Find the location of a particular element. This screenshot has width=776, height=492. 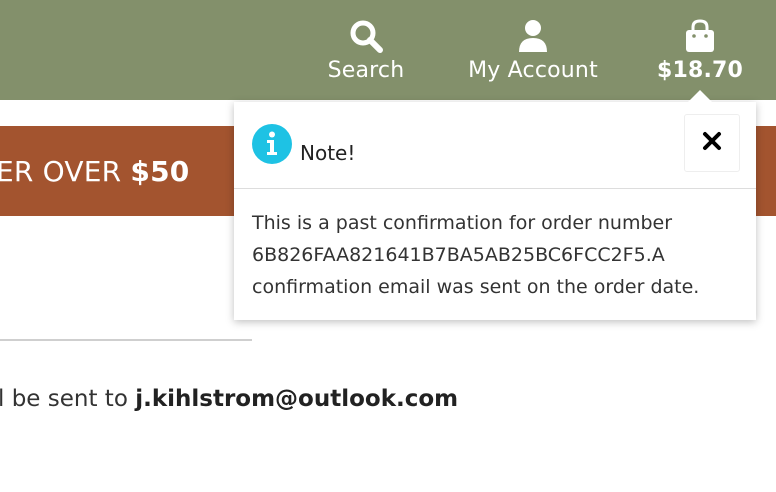

my-account-button: My Account is located at coordinates (533, 50).